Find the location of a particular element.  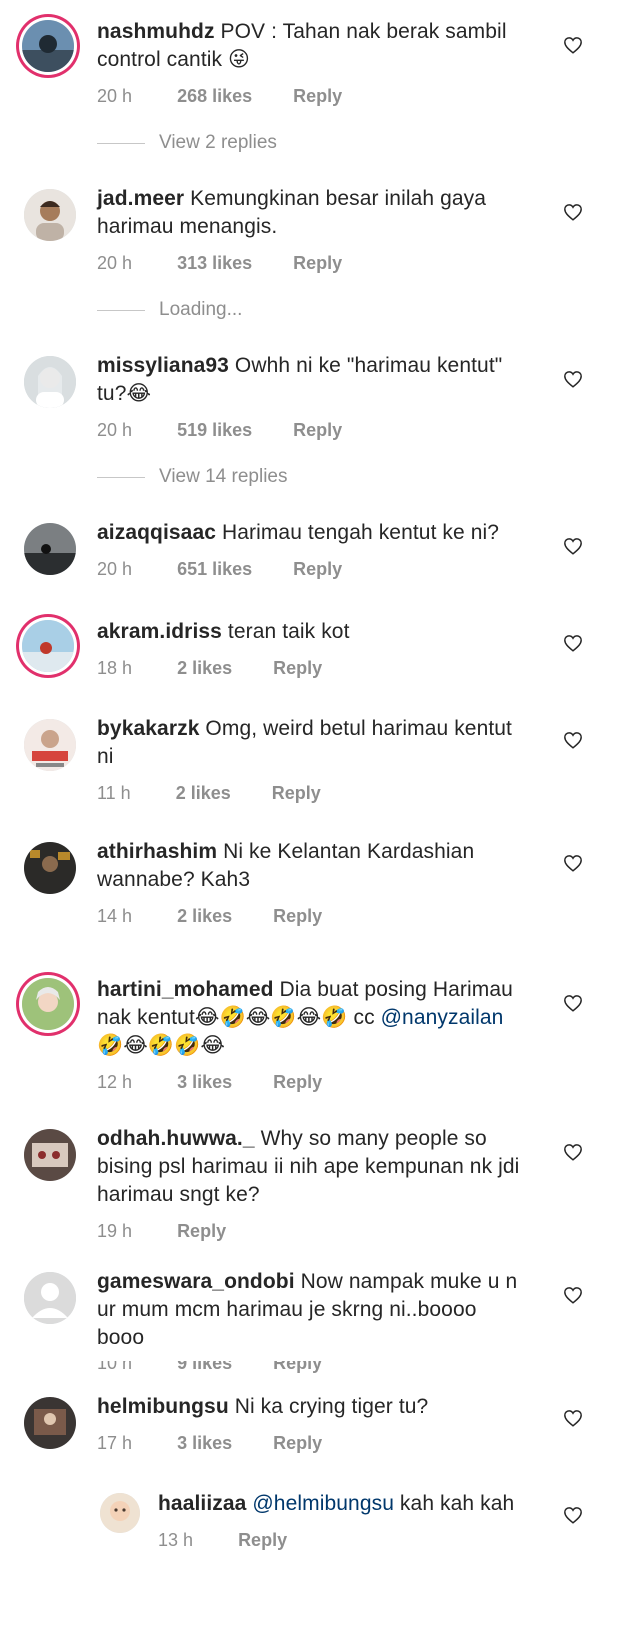

comment-username: hartini_mohamed is located at coordinates (185, 989).